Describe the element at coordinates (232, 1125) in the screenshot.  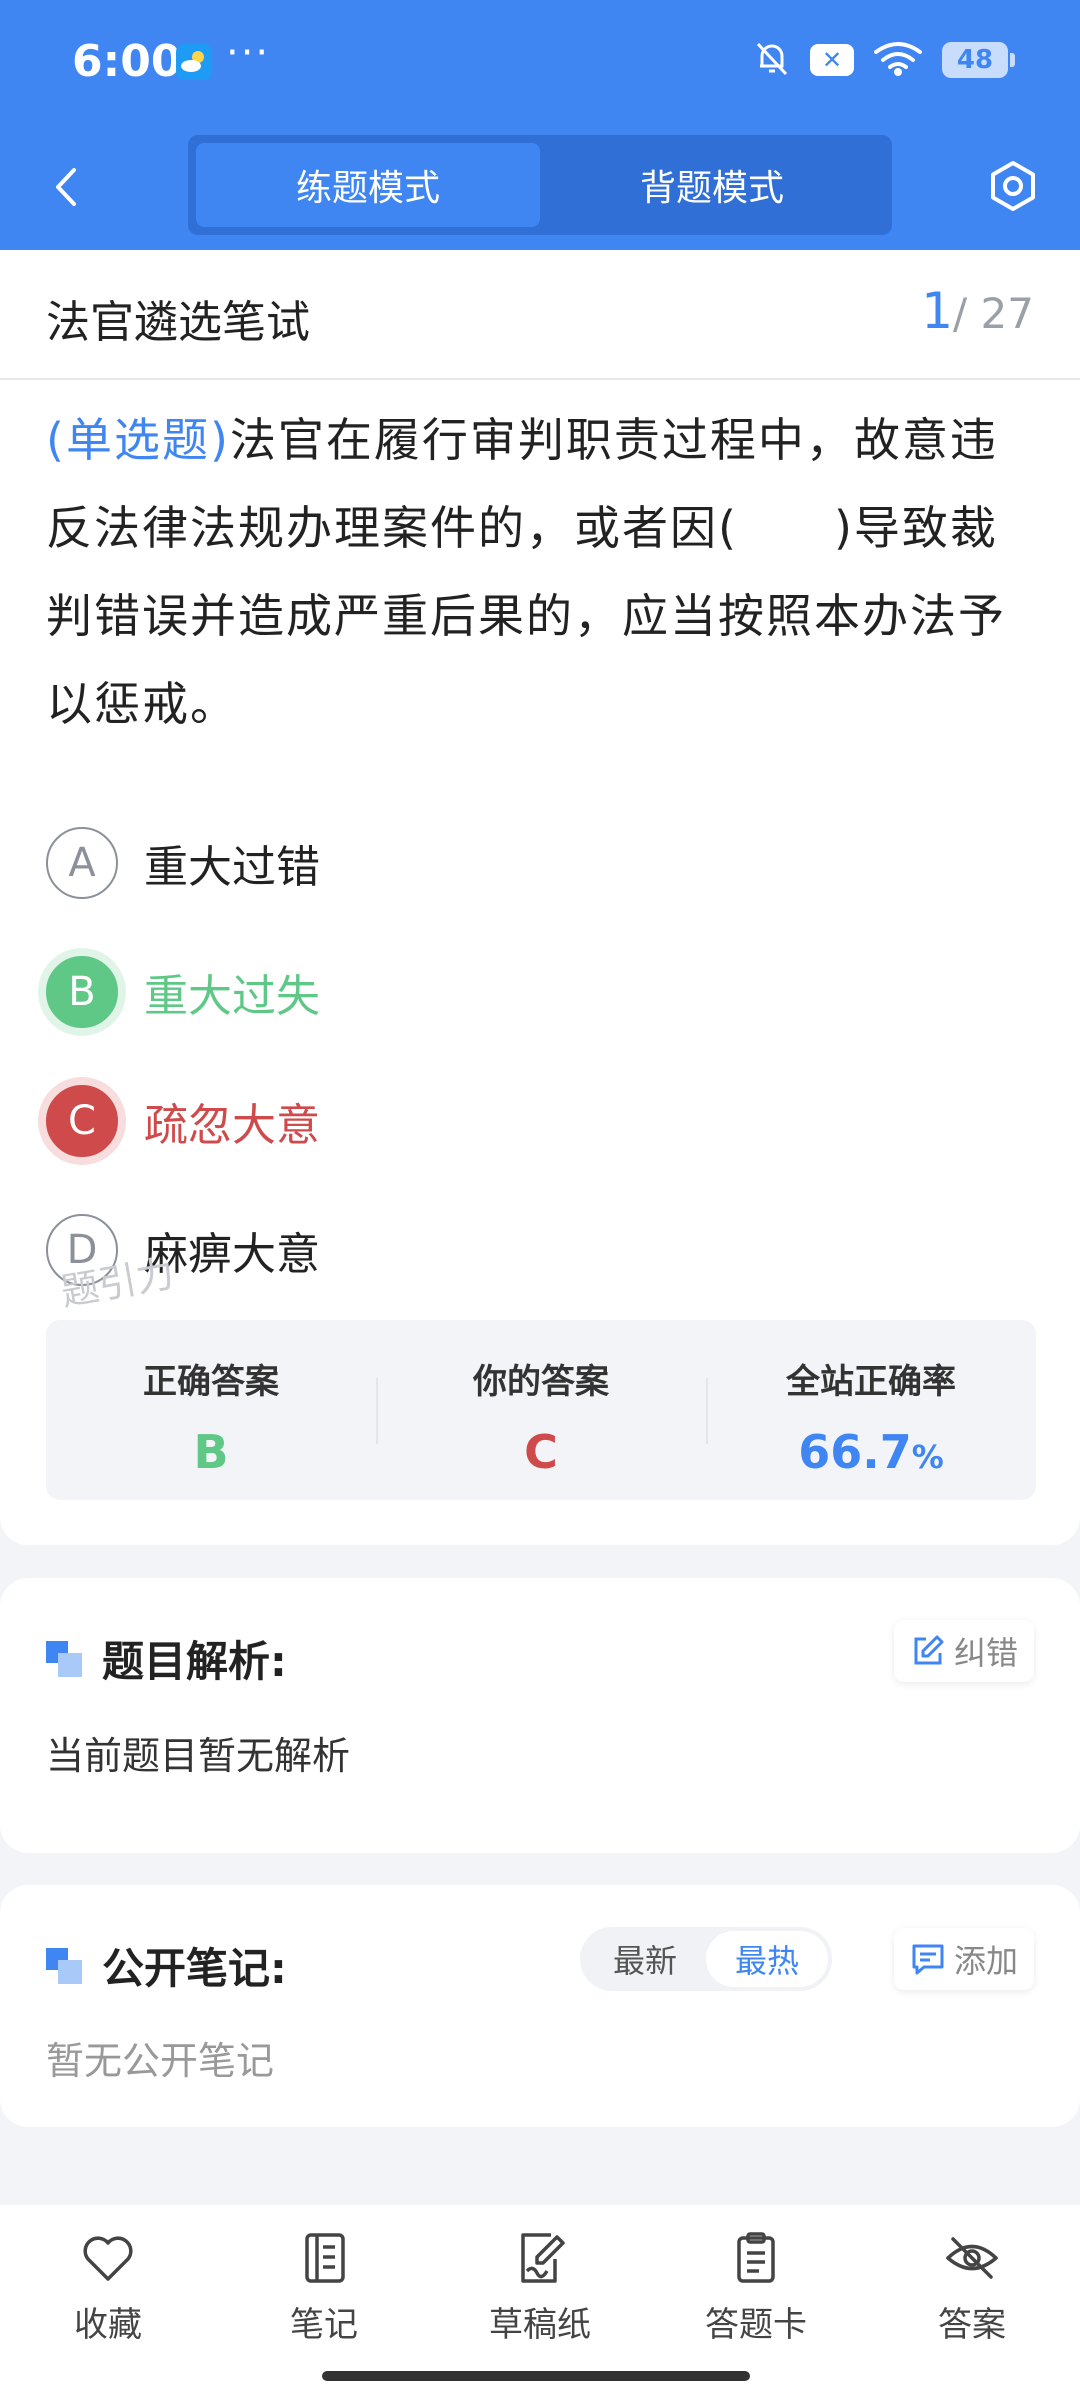
I see `option-text: 疏忽大意` at that location.